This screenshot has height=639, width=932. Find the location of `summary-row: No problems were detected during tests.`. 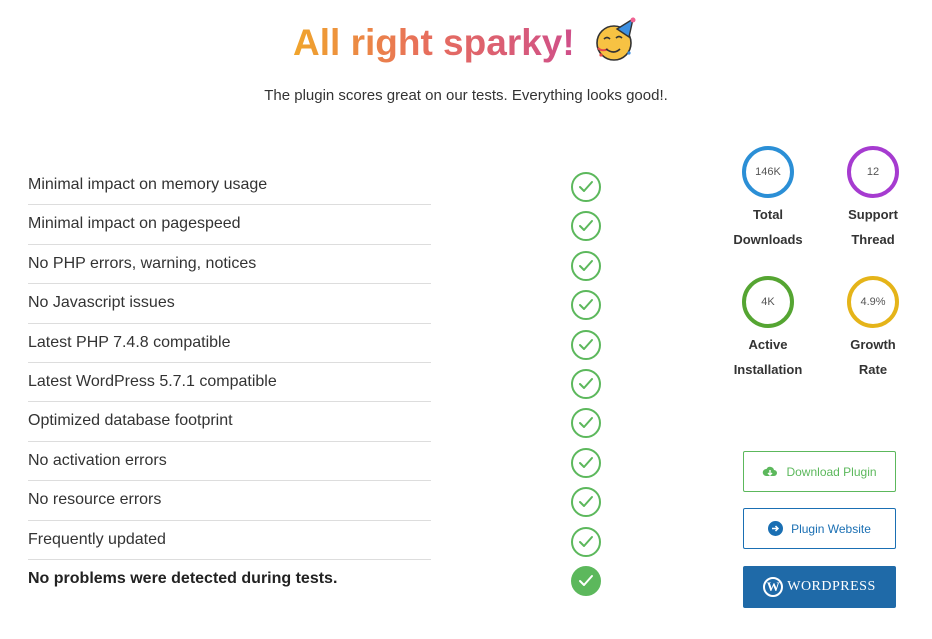

summary-row: No problems were detected during tests. is located at coordinates (314, 579).